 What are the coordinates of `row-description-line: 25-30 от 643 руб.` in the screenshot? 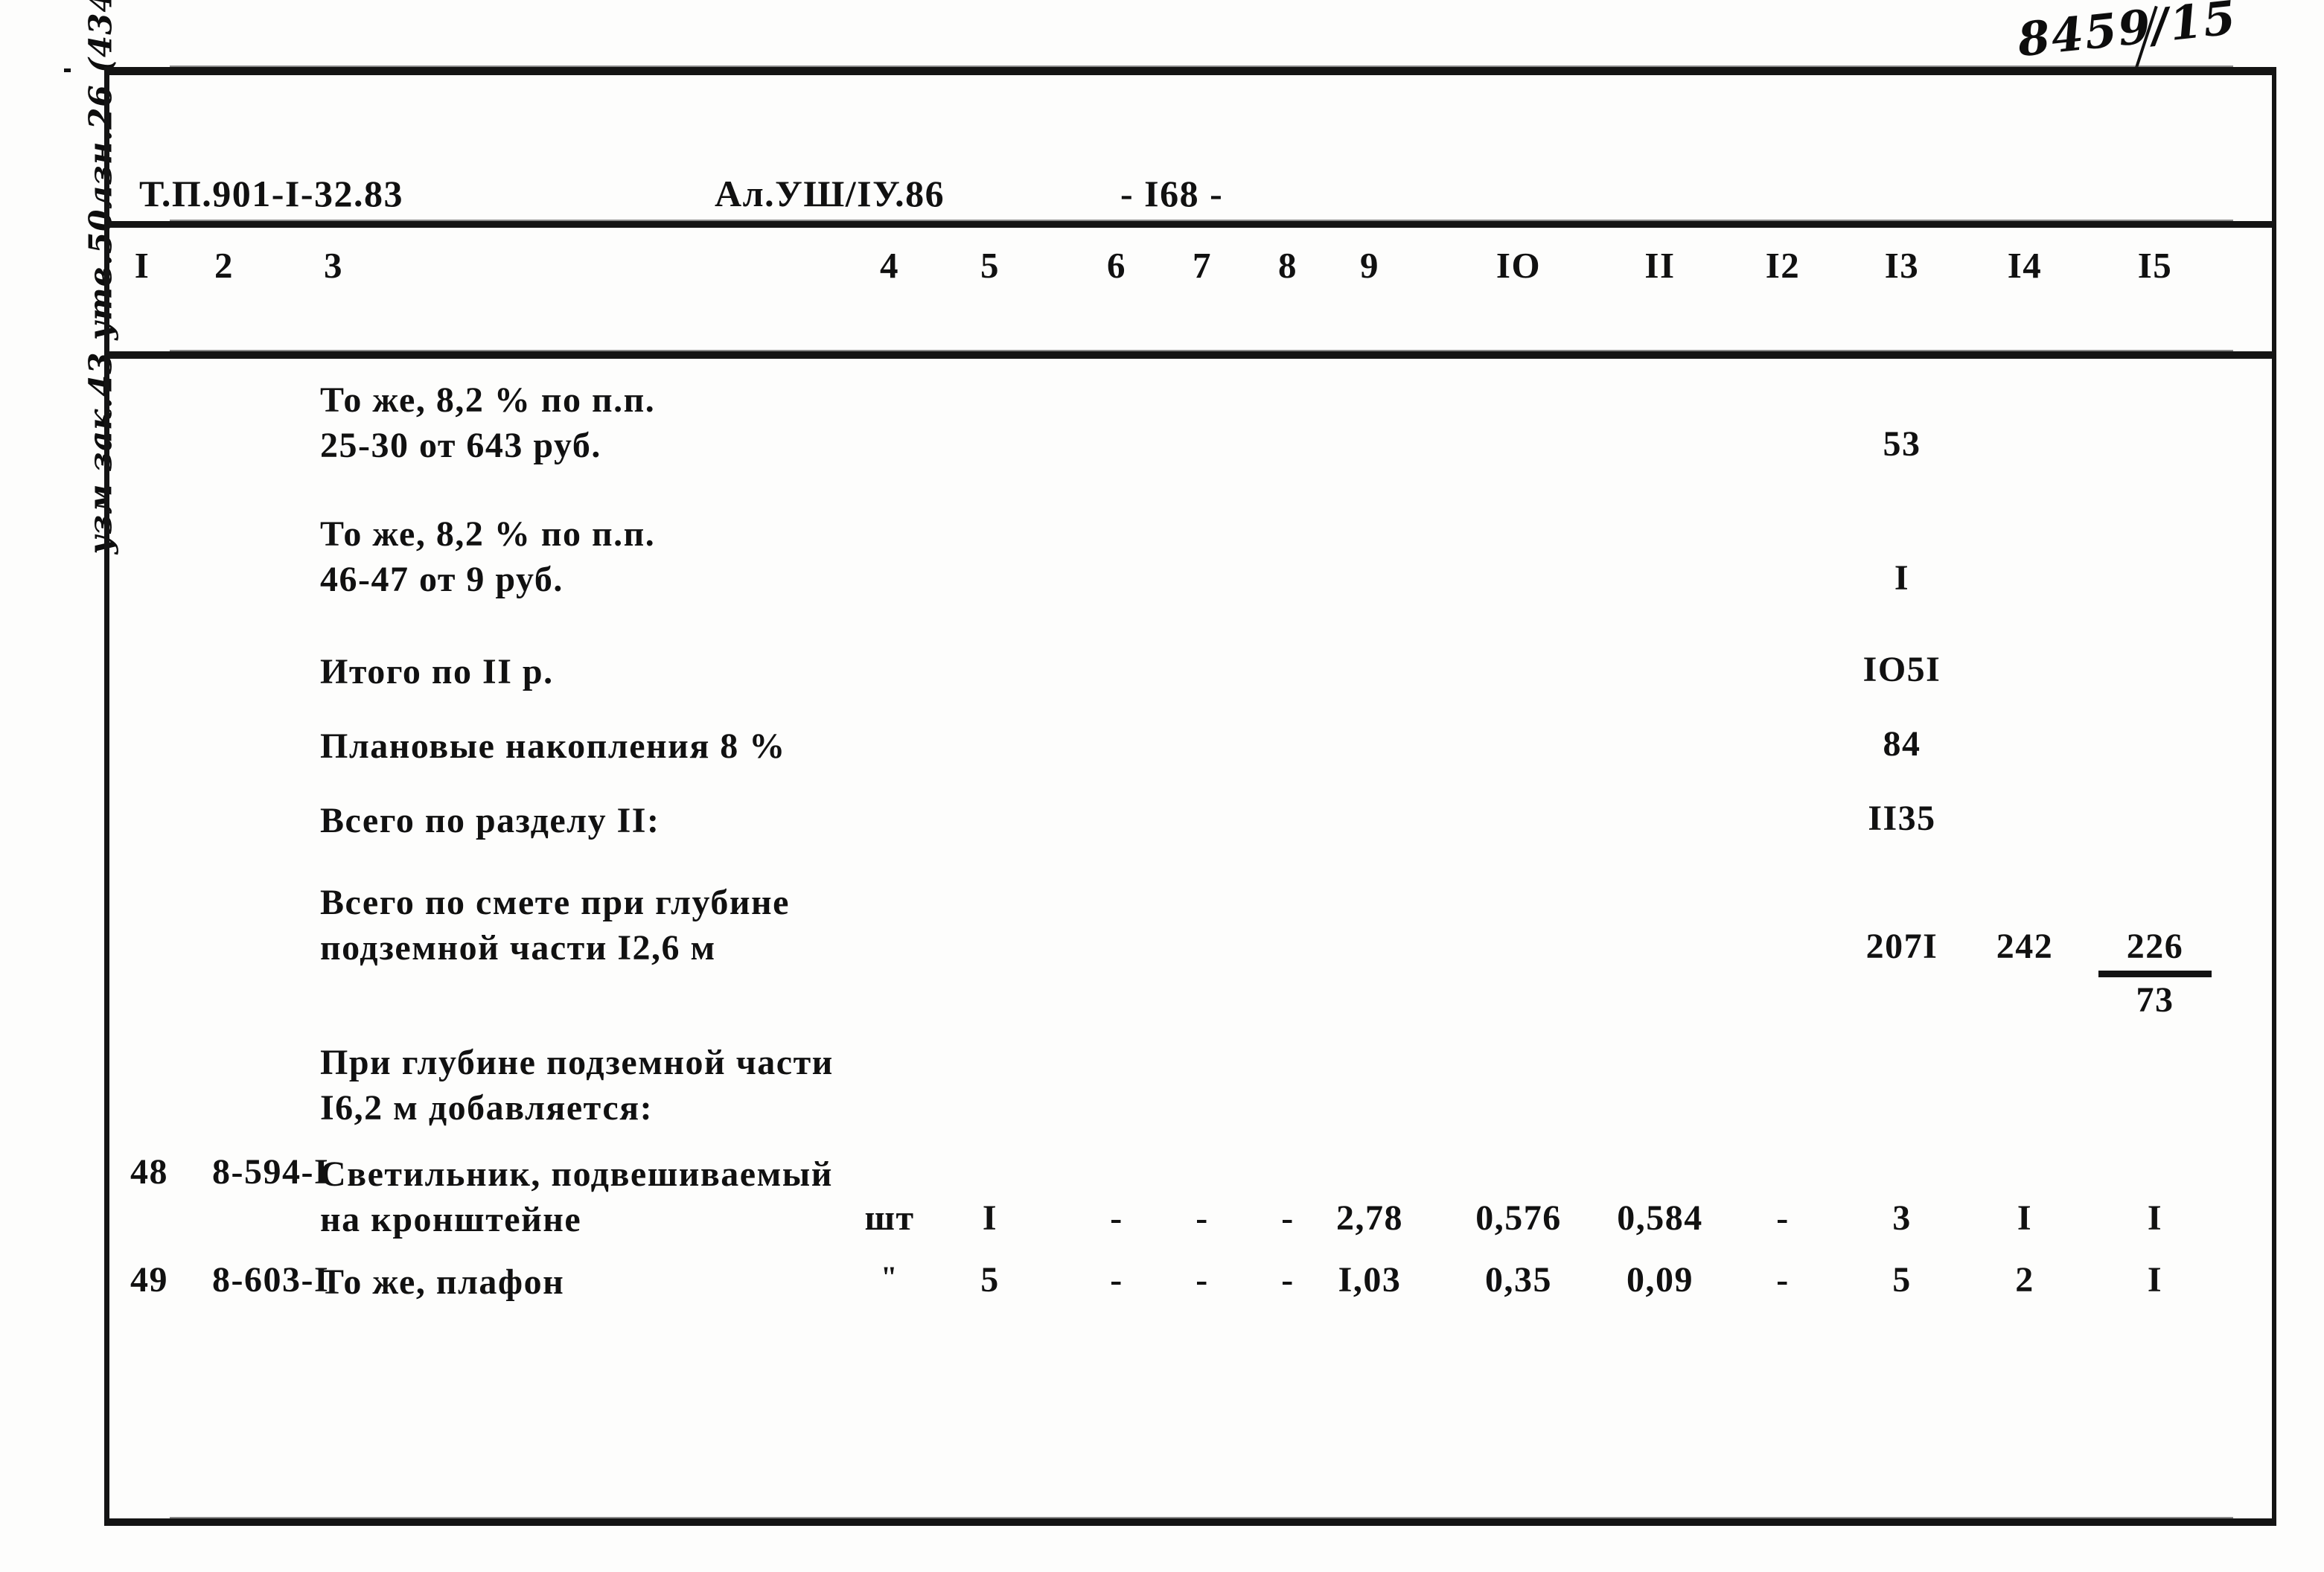 It's located at (461, 446).